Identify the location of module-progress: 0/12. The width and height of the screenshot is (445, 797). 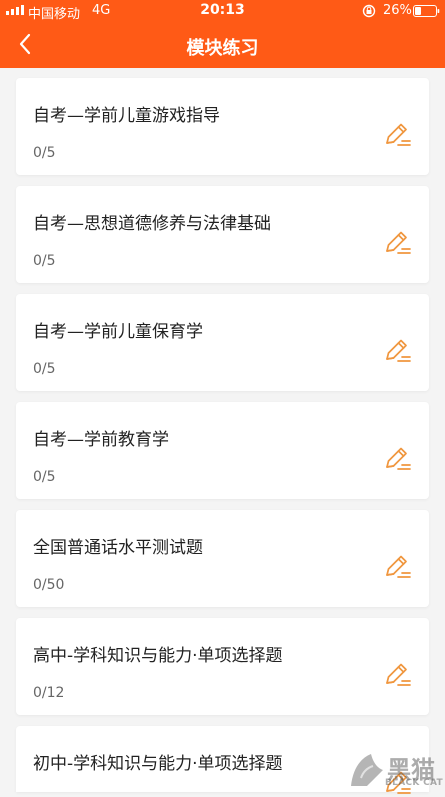
(49, 693).